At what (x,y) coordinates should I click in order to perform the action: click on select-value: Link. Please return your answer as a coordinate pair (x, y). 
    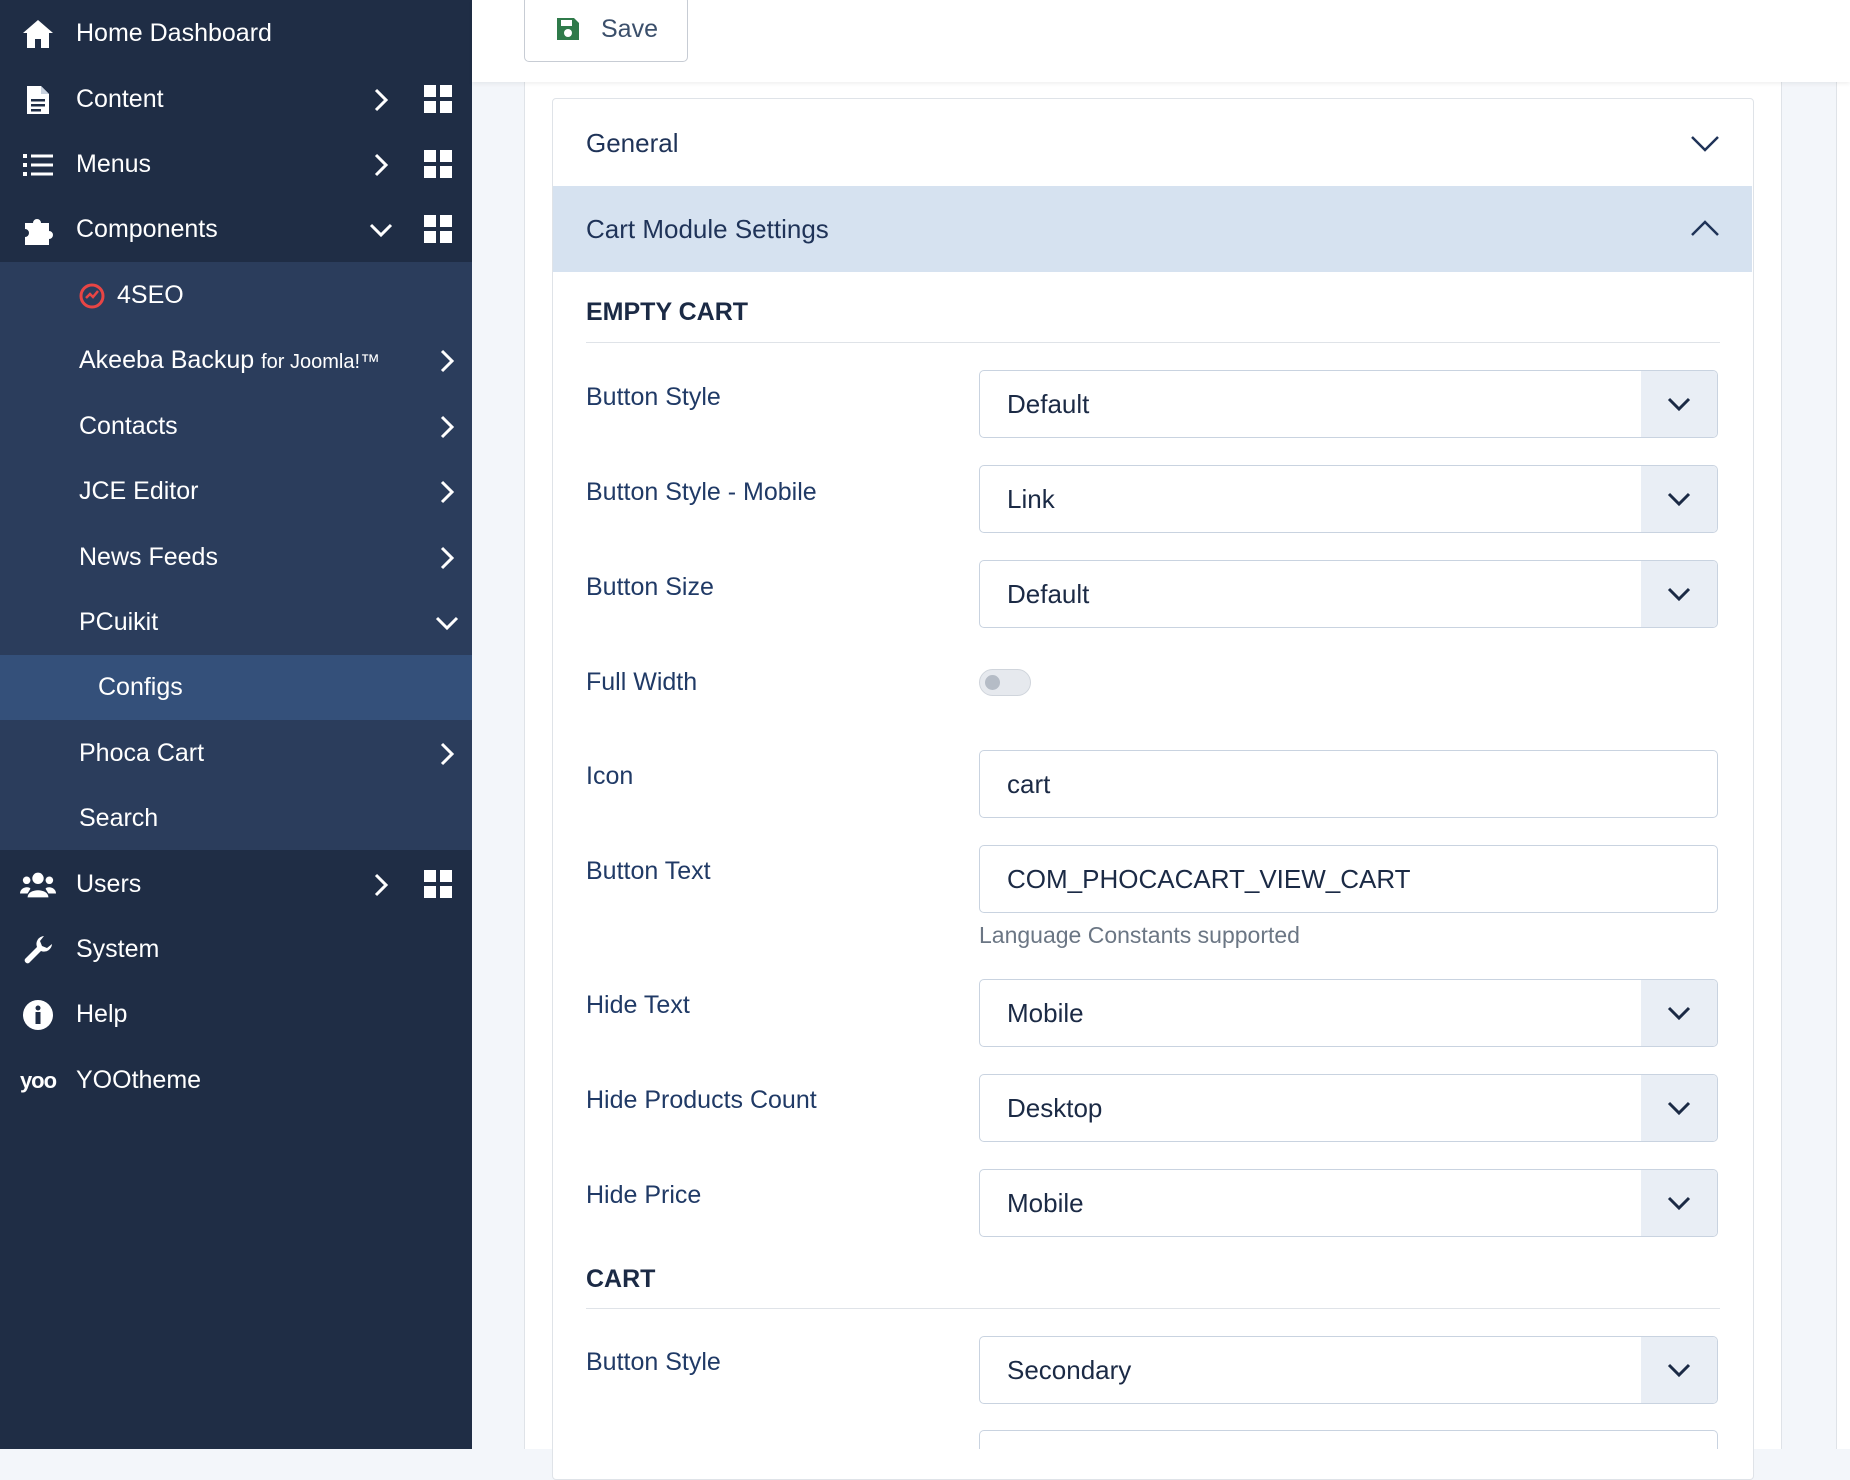
    Looking at the image, I should click on (1031, 499).